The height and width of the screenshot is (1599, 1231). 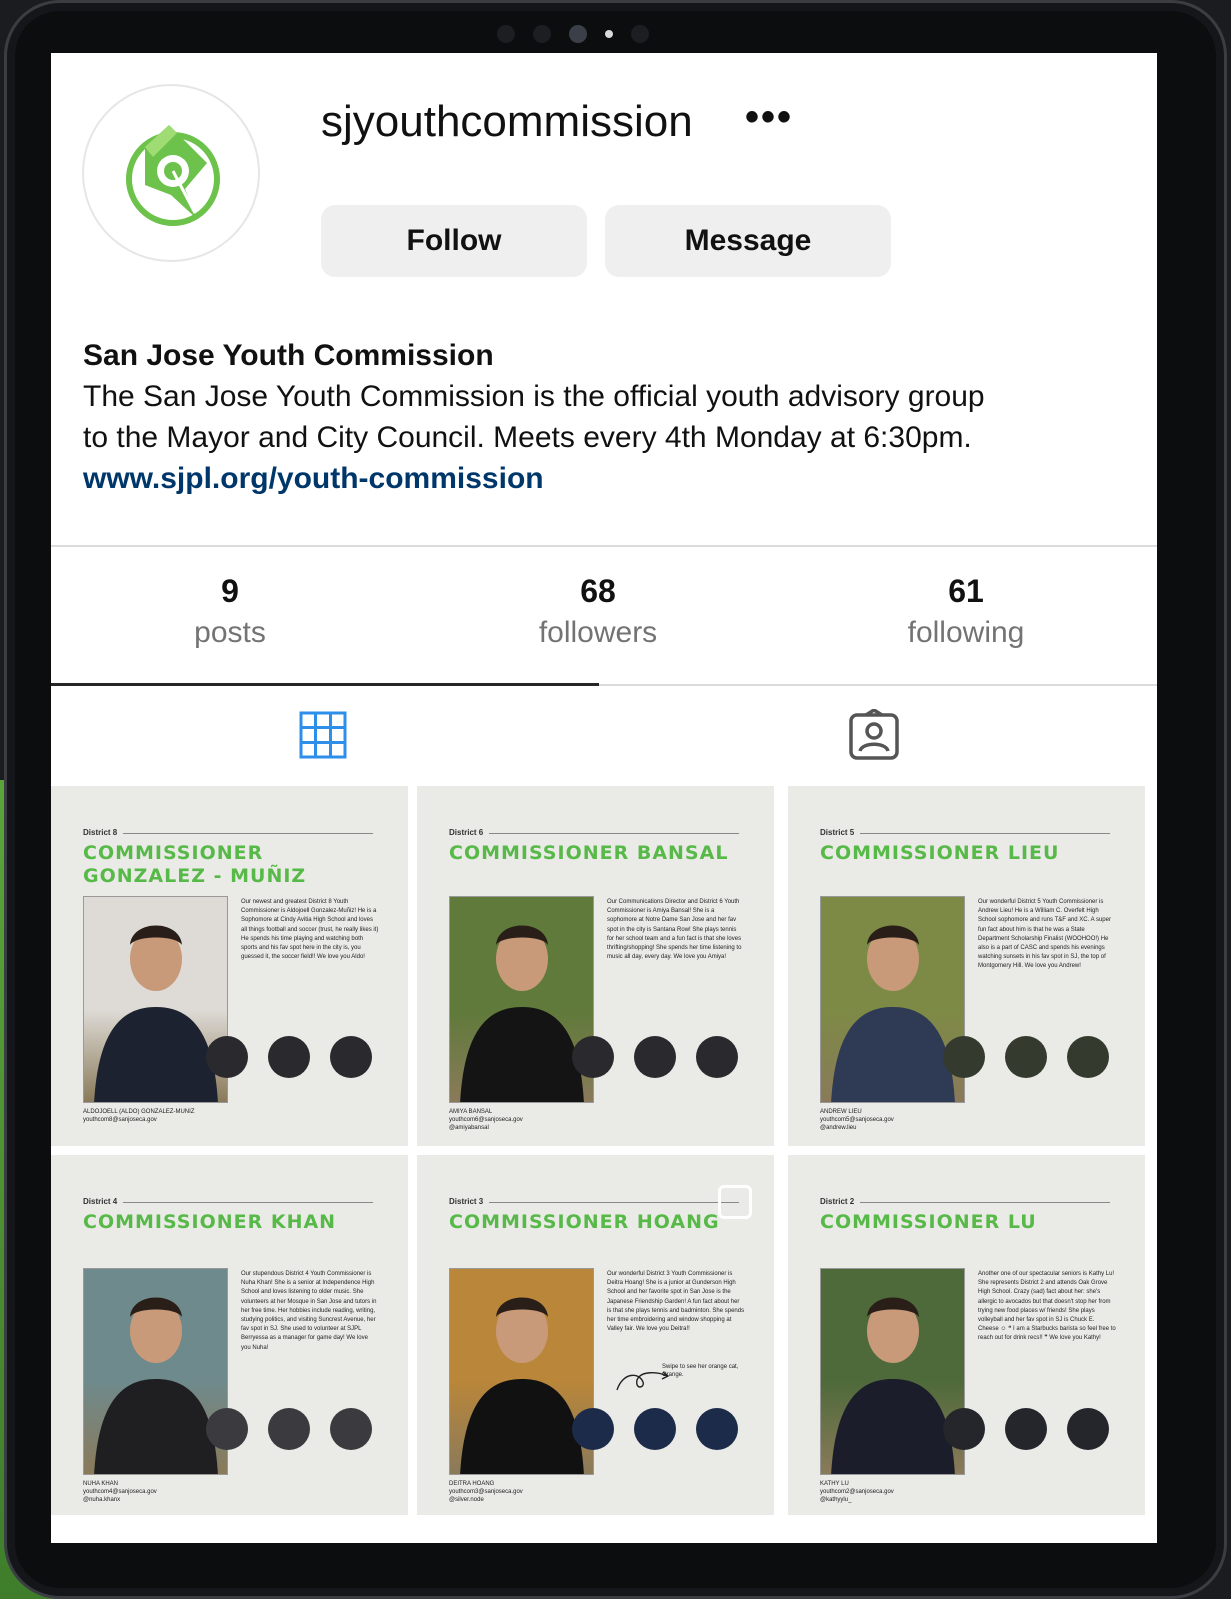 What do you see at coordinates (173, 175) in the screenshot?
I see `pen-nib-logo-icon` at bounding box center [173, 175].